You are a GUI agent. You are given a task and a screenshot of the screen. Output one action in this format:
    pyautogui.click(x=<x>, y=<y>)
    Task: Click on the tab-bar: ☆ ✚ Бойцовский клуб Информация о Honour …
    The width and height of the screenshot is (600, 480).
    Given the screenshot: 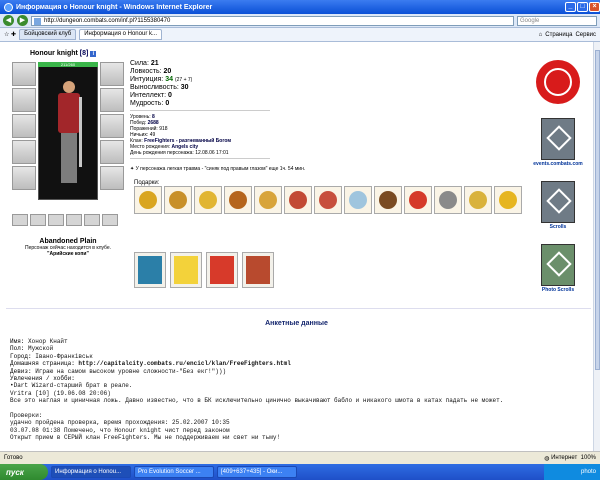 What is the action you would take?
    pyautogui.click(x=300, y=35)
    